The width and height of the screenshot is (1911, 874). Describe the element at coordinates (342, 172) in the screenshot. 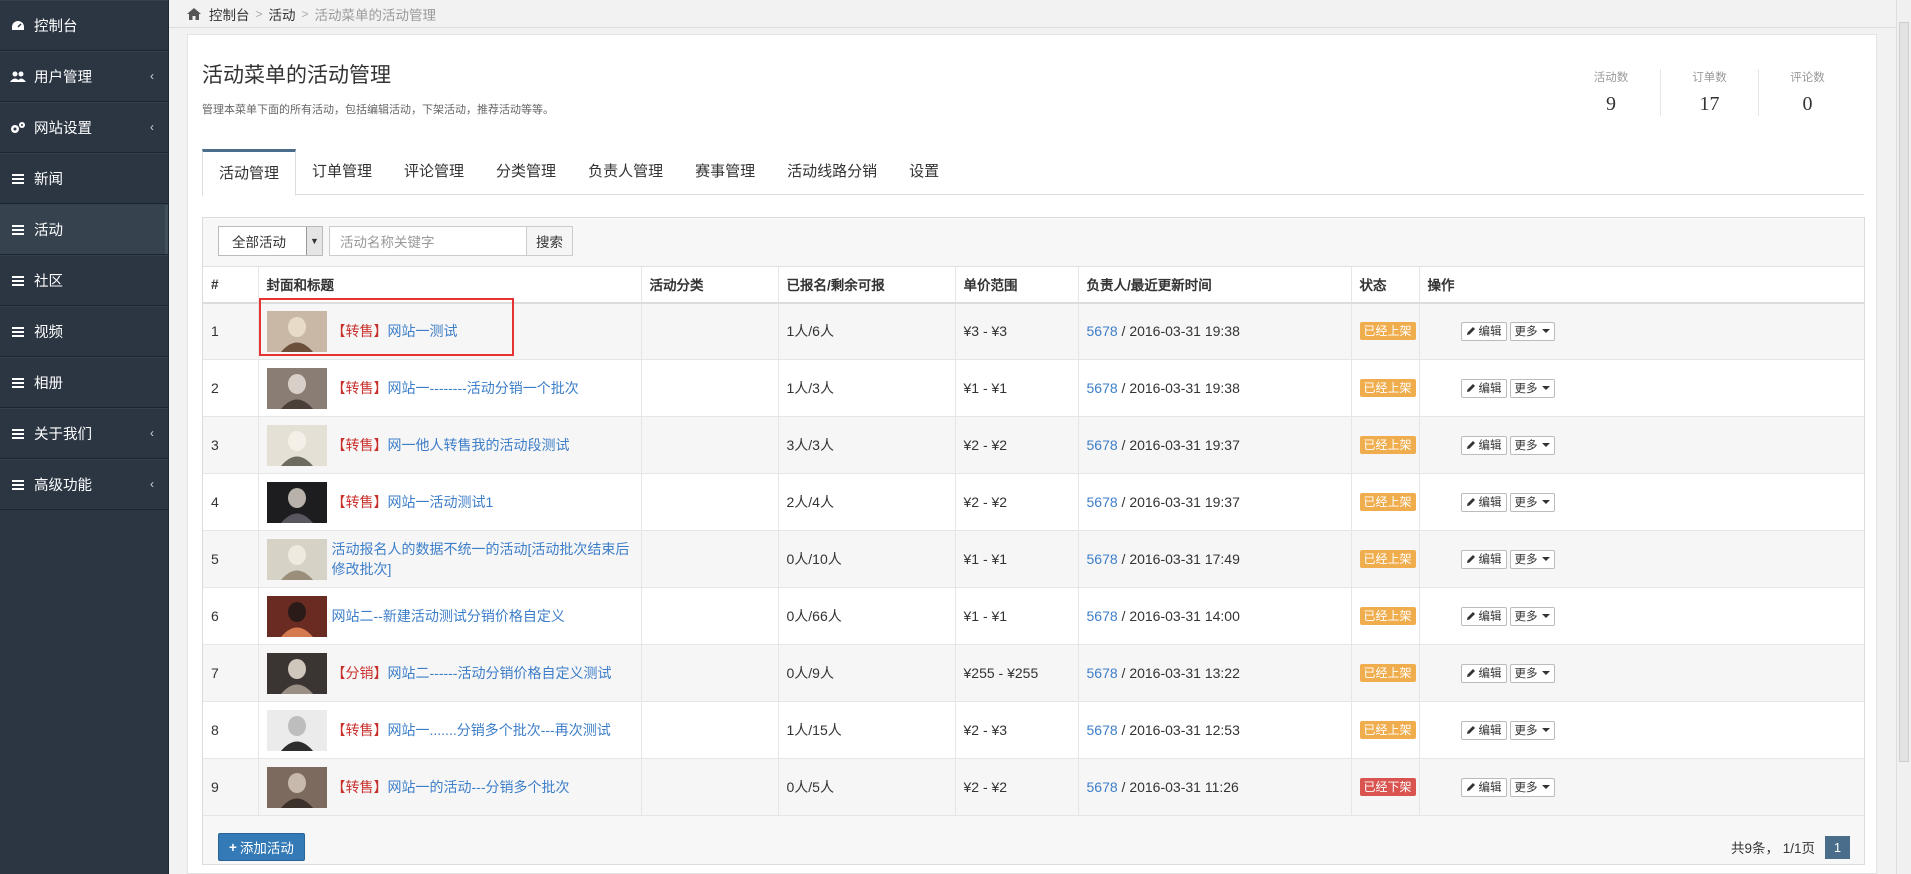

I see `tab-order-management: 订单管理` at that location.